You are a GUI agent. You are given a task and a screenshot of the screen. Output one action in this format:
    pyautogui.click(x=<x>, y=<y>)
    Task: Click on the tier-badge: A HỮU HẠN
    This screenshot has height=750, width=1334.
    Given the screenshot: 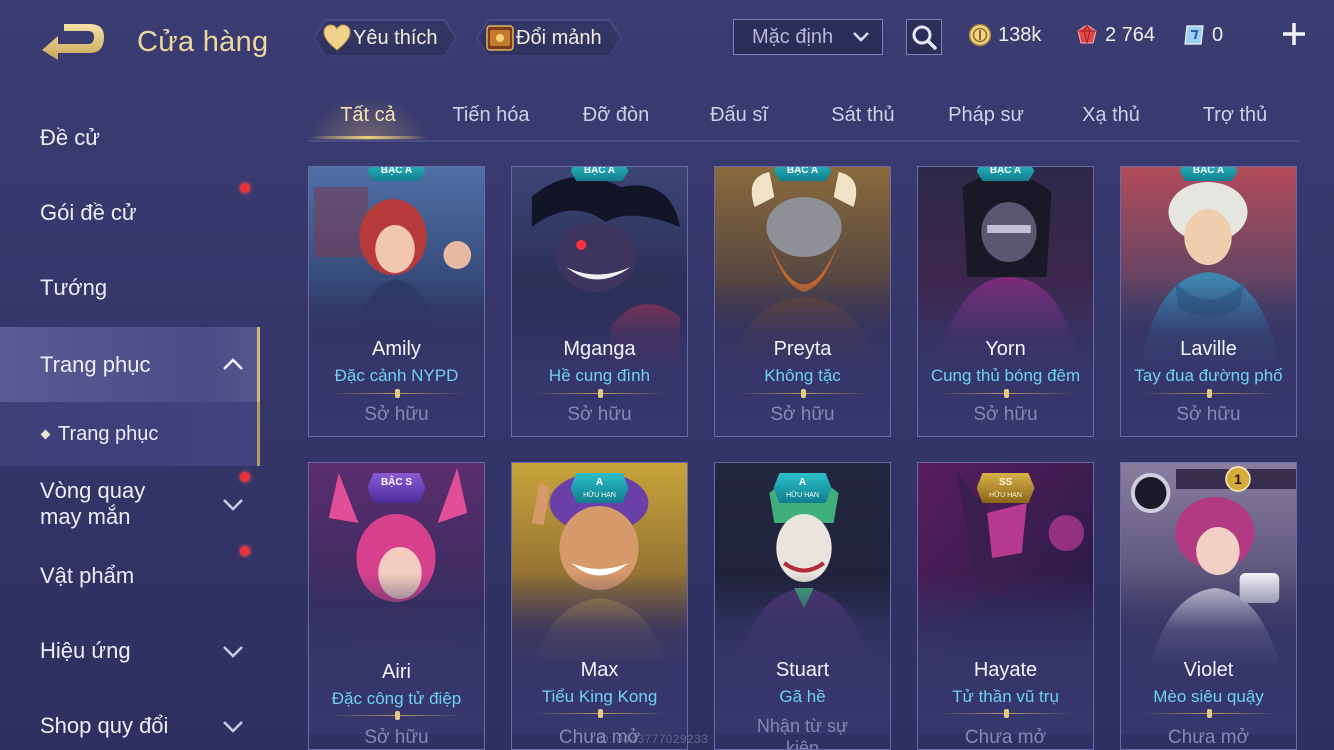 What is the action you would take?
    pyautogui.click(x=803, y=488)
    